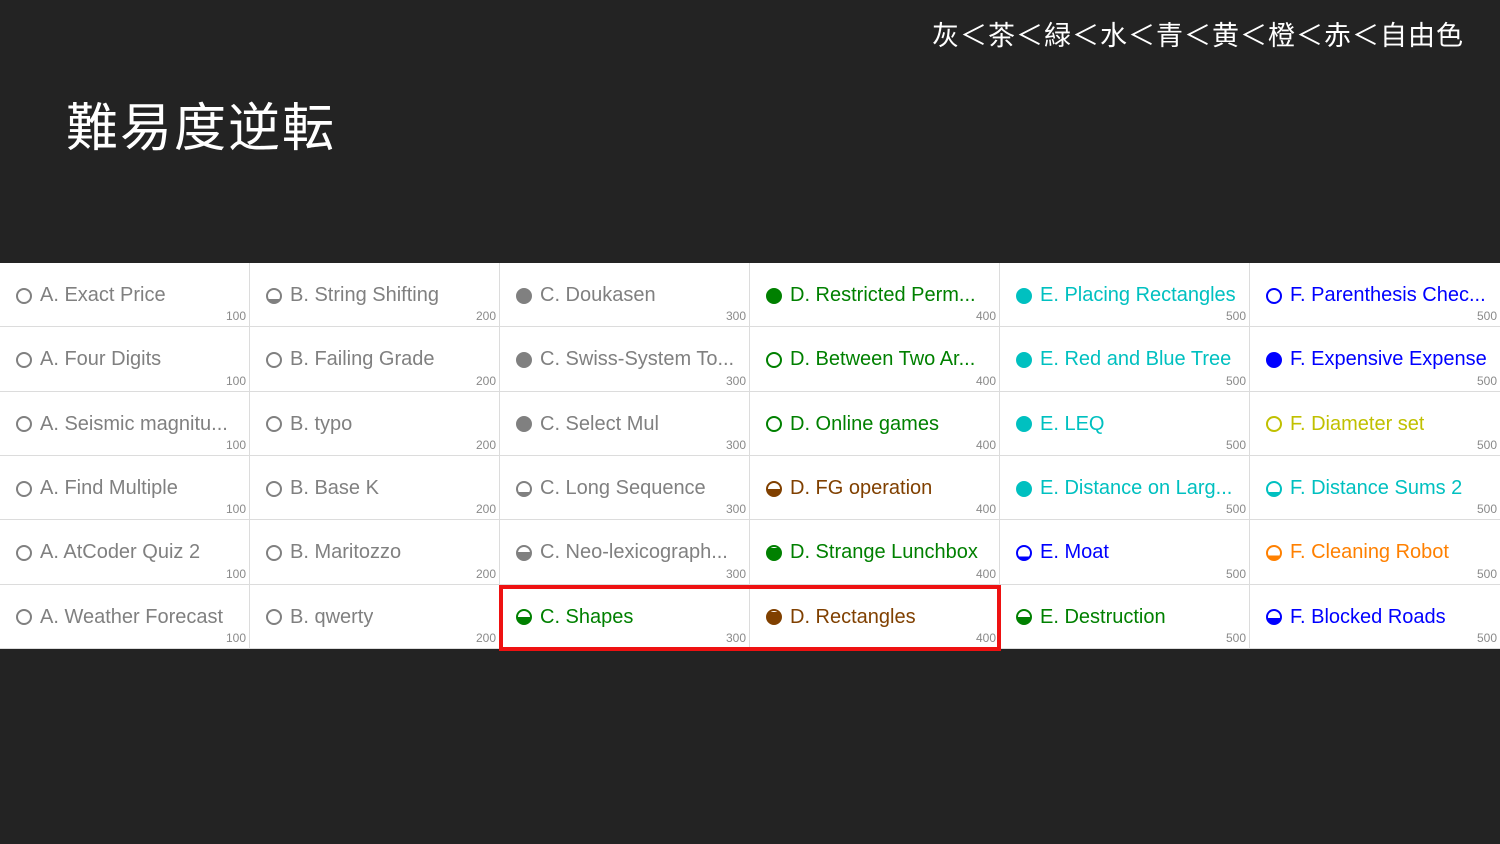 The image size is (1500, 844). I want to click on problem-link: F. Expensive Expense, so click(1376, 359).